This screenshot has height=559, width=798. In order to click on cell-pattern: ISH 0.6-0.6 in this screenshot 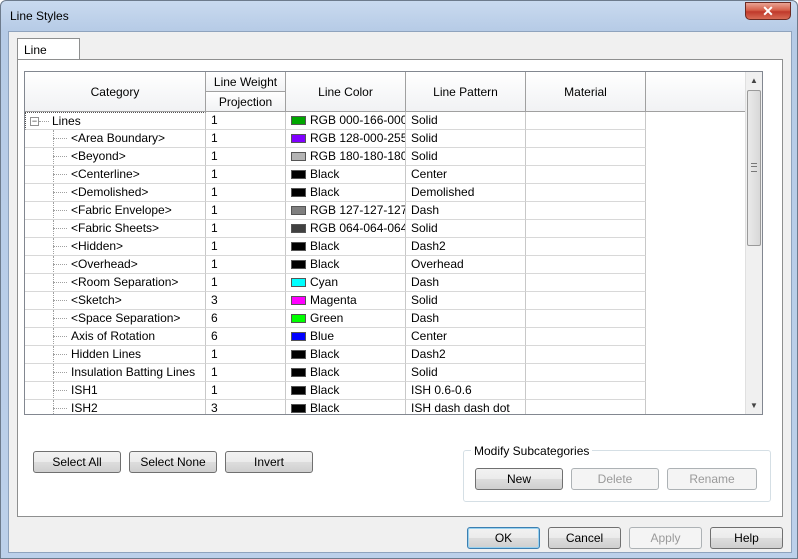, I will do `click(466, 391)`.